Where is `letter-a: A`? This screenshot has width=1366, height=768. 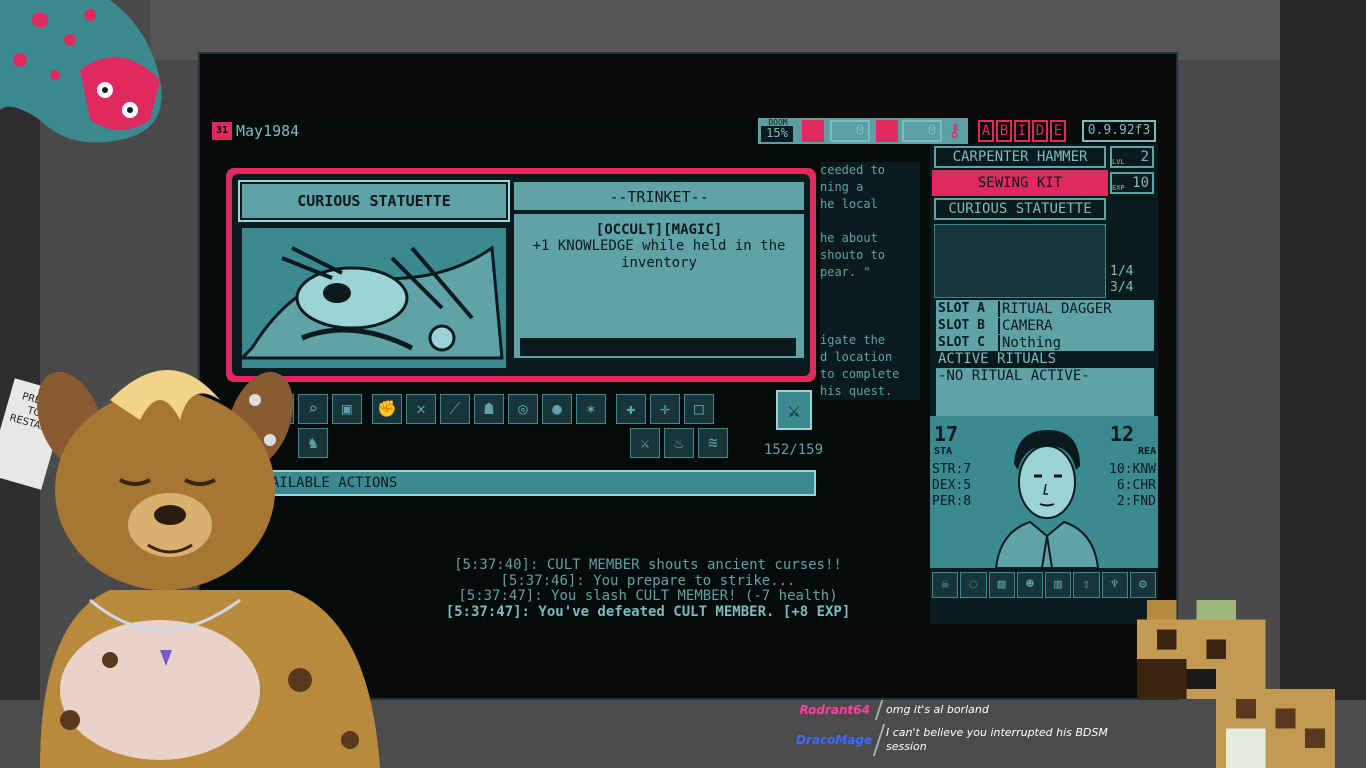 letter-a: A is located at coordinates (986, 131).